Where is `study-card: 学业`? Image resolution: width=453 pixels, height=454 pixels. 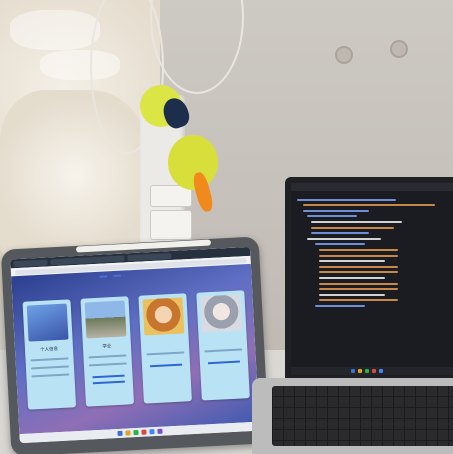 study-card: 学业 is located at coordinates (107, 351).